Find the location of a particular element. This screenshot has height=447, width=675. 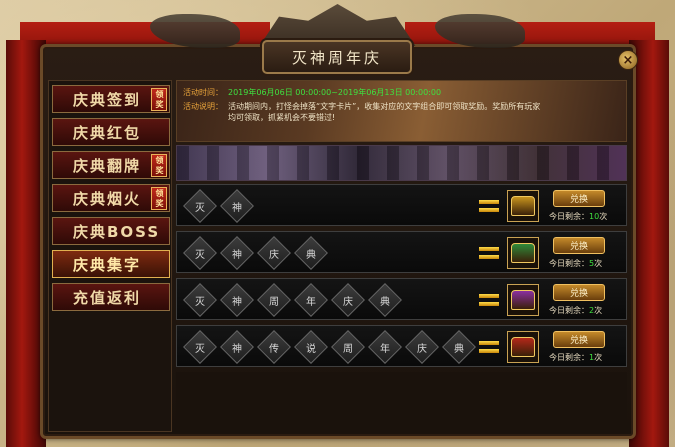

remaining-count: 今日剩余：5次 is located at coordinates (575, 263).